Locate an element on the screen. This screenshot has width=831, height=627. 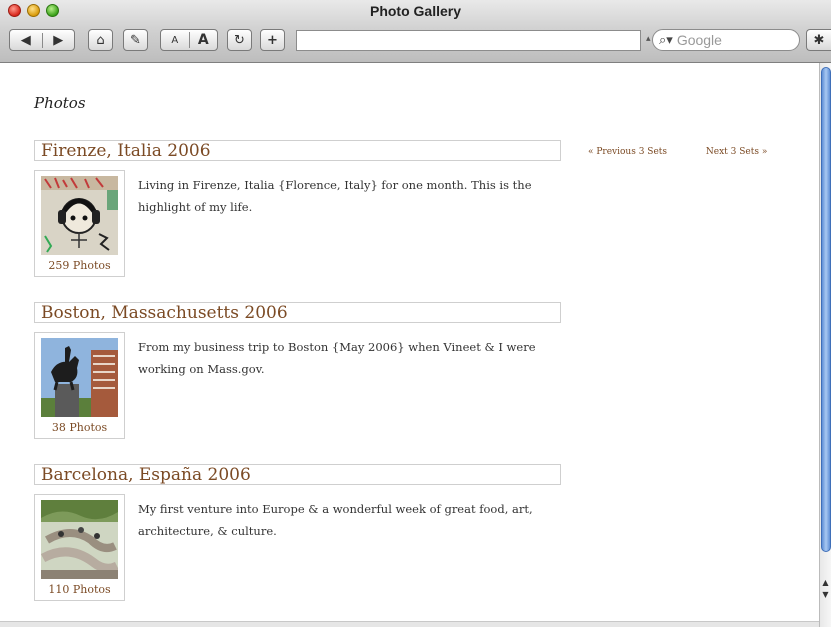
scrollbar-thumb is located at coordinates (826, 309).